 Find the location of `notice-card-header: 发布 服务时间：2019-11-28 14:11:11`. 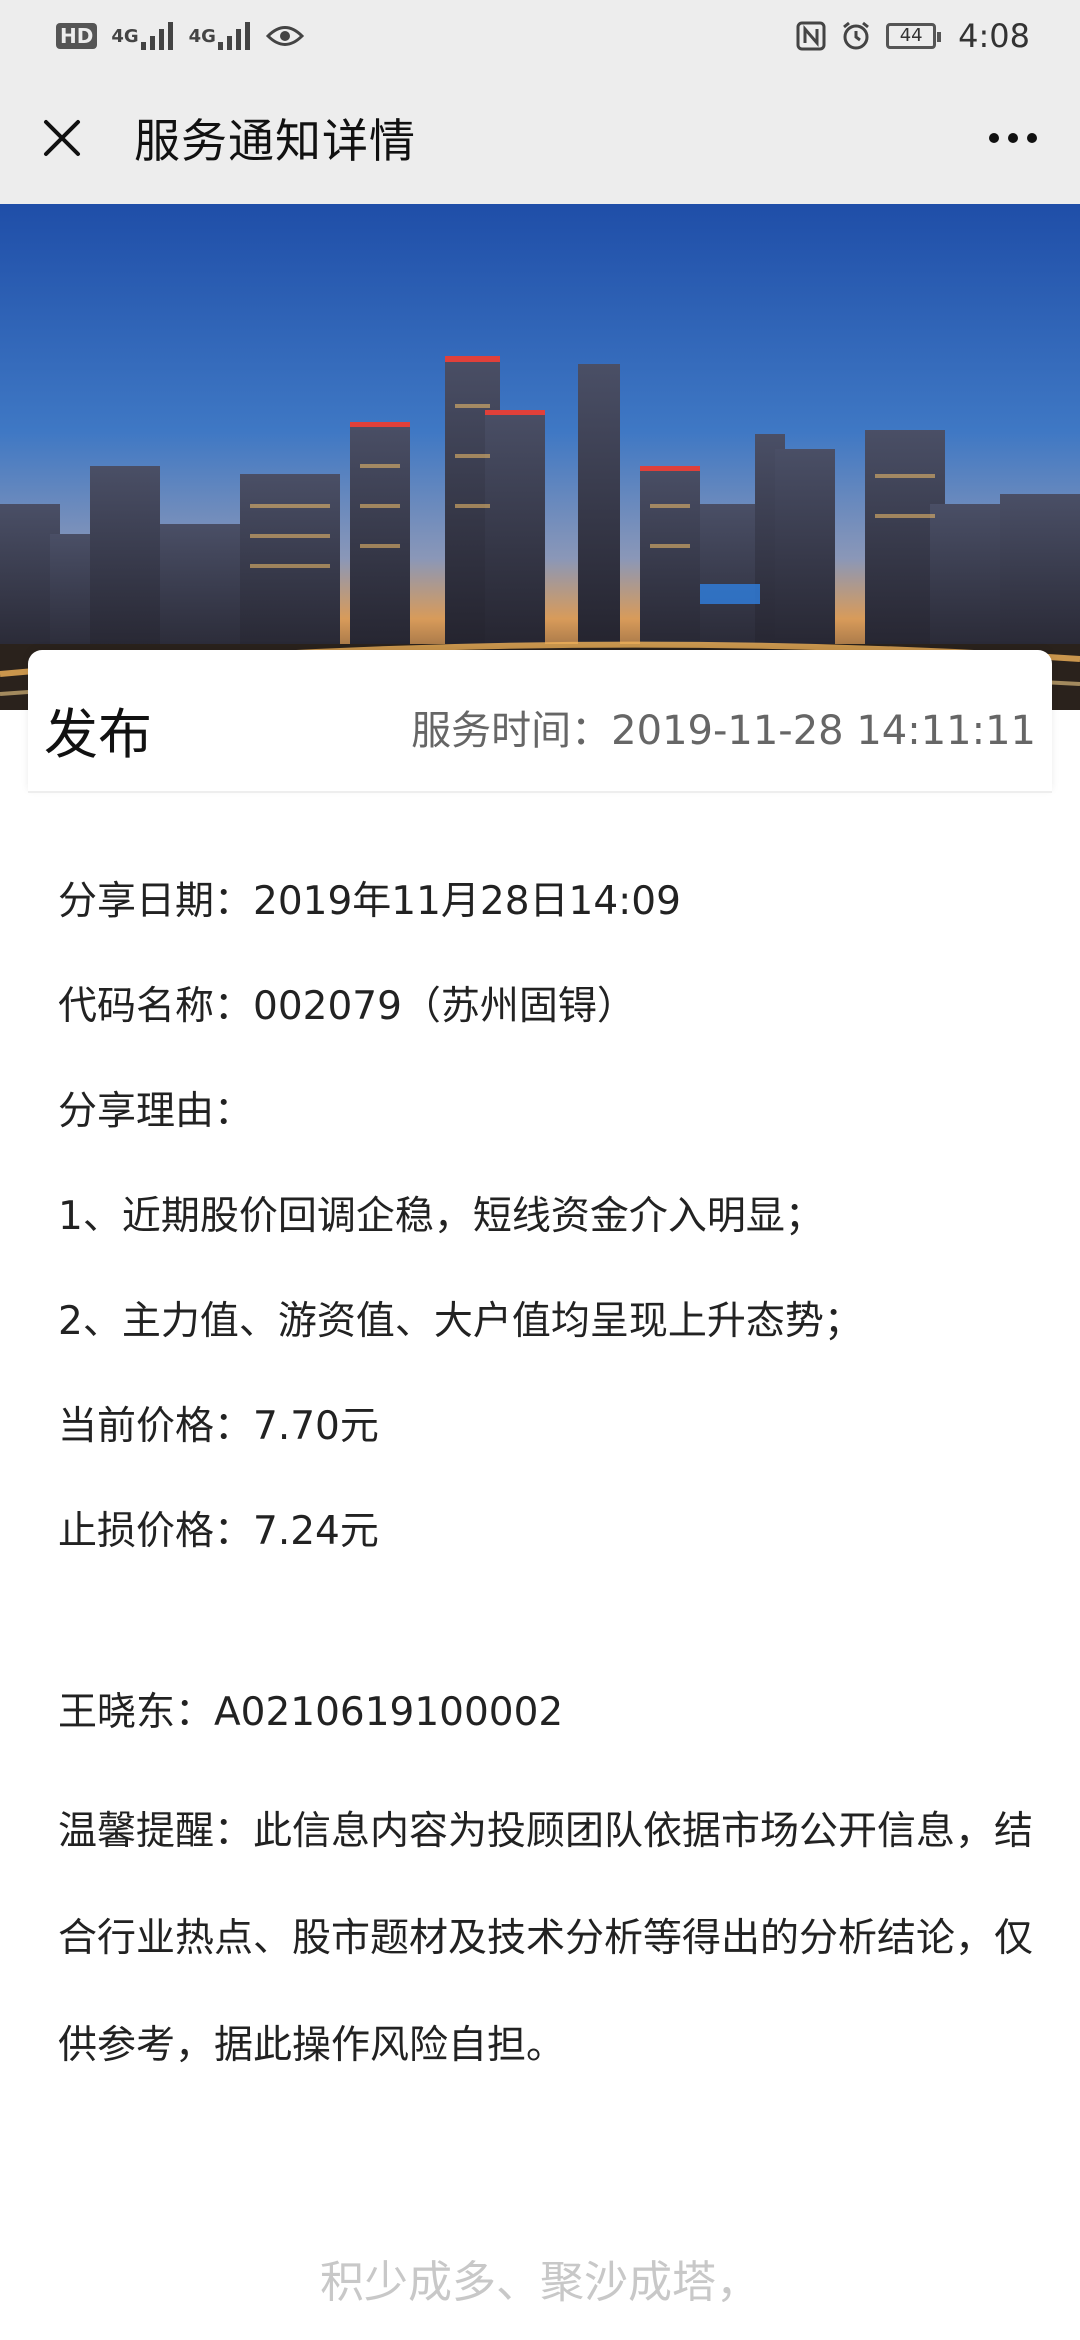

notice-card-header: 发布 服务时间：2019-11-28 14:11:11 is located at coordinates (540, 721).